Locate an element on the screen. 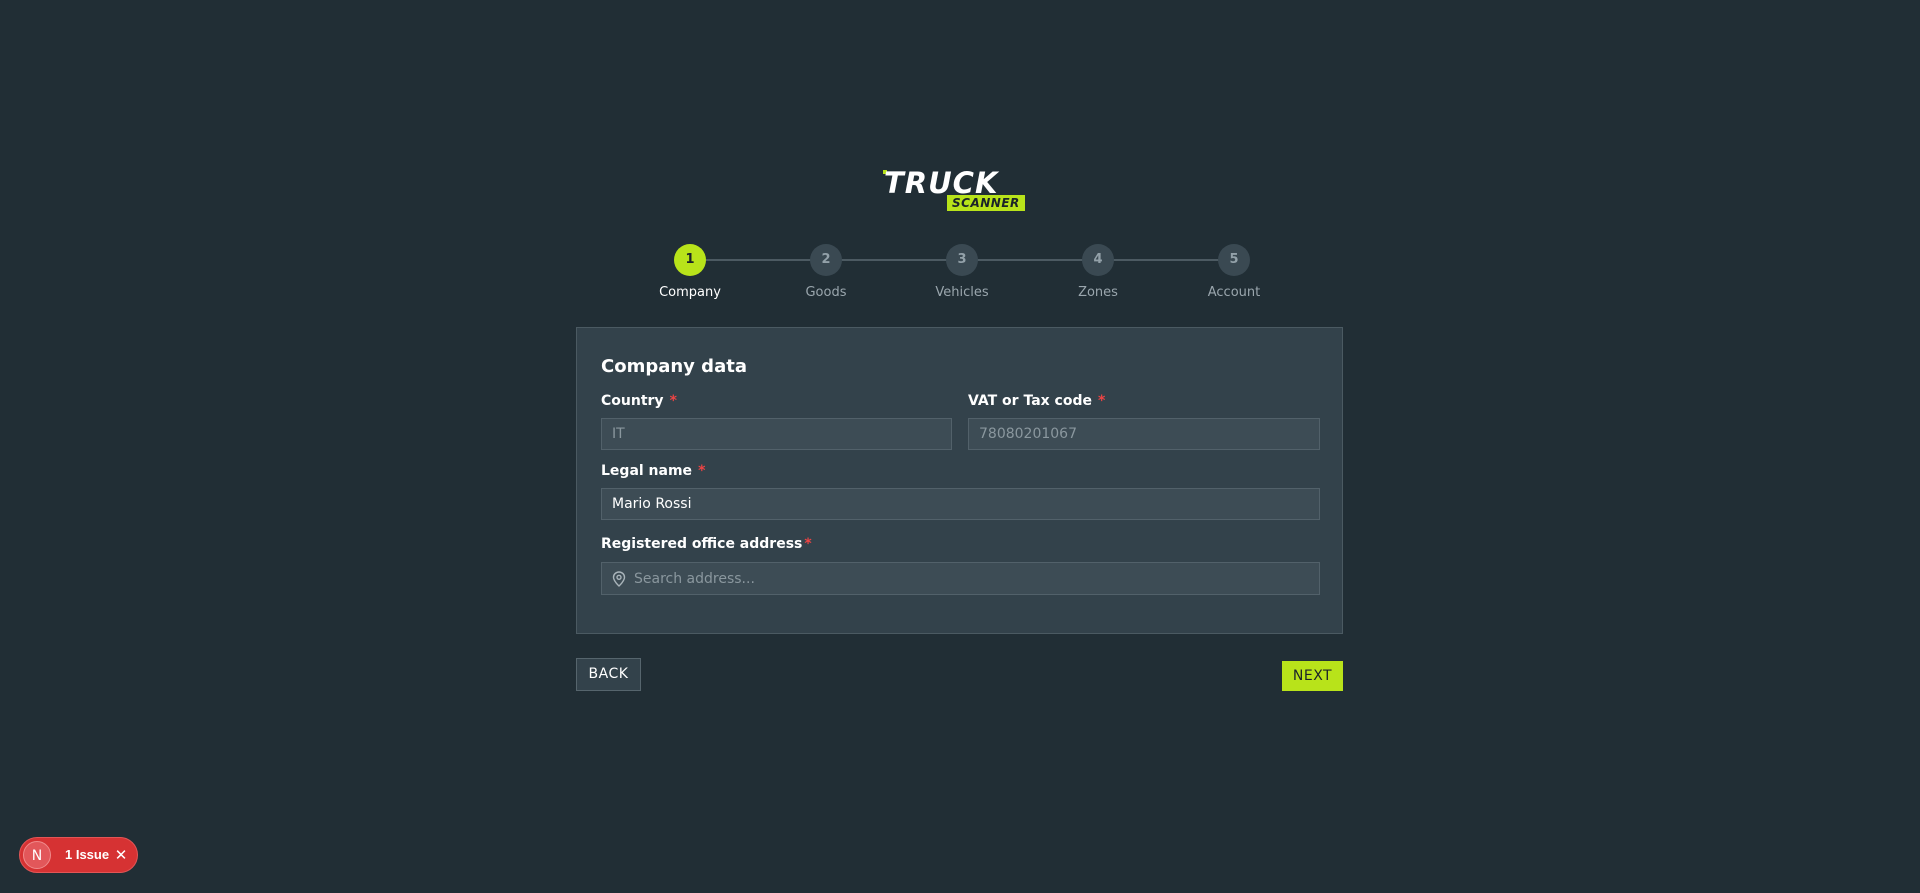 The height and width of the screenshot is (893, 1920). step-company: 1 Company is located at coordinates (690, 272).